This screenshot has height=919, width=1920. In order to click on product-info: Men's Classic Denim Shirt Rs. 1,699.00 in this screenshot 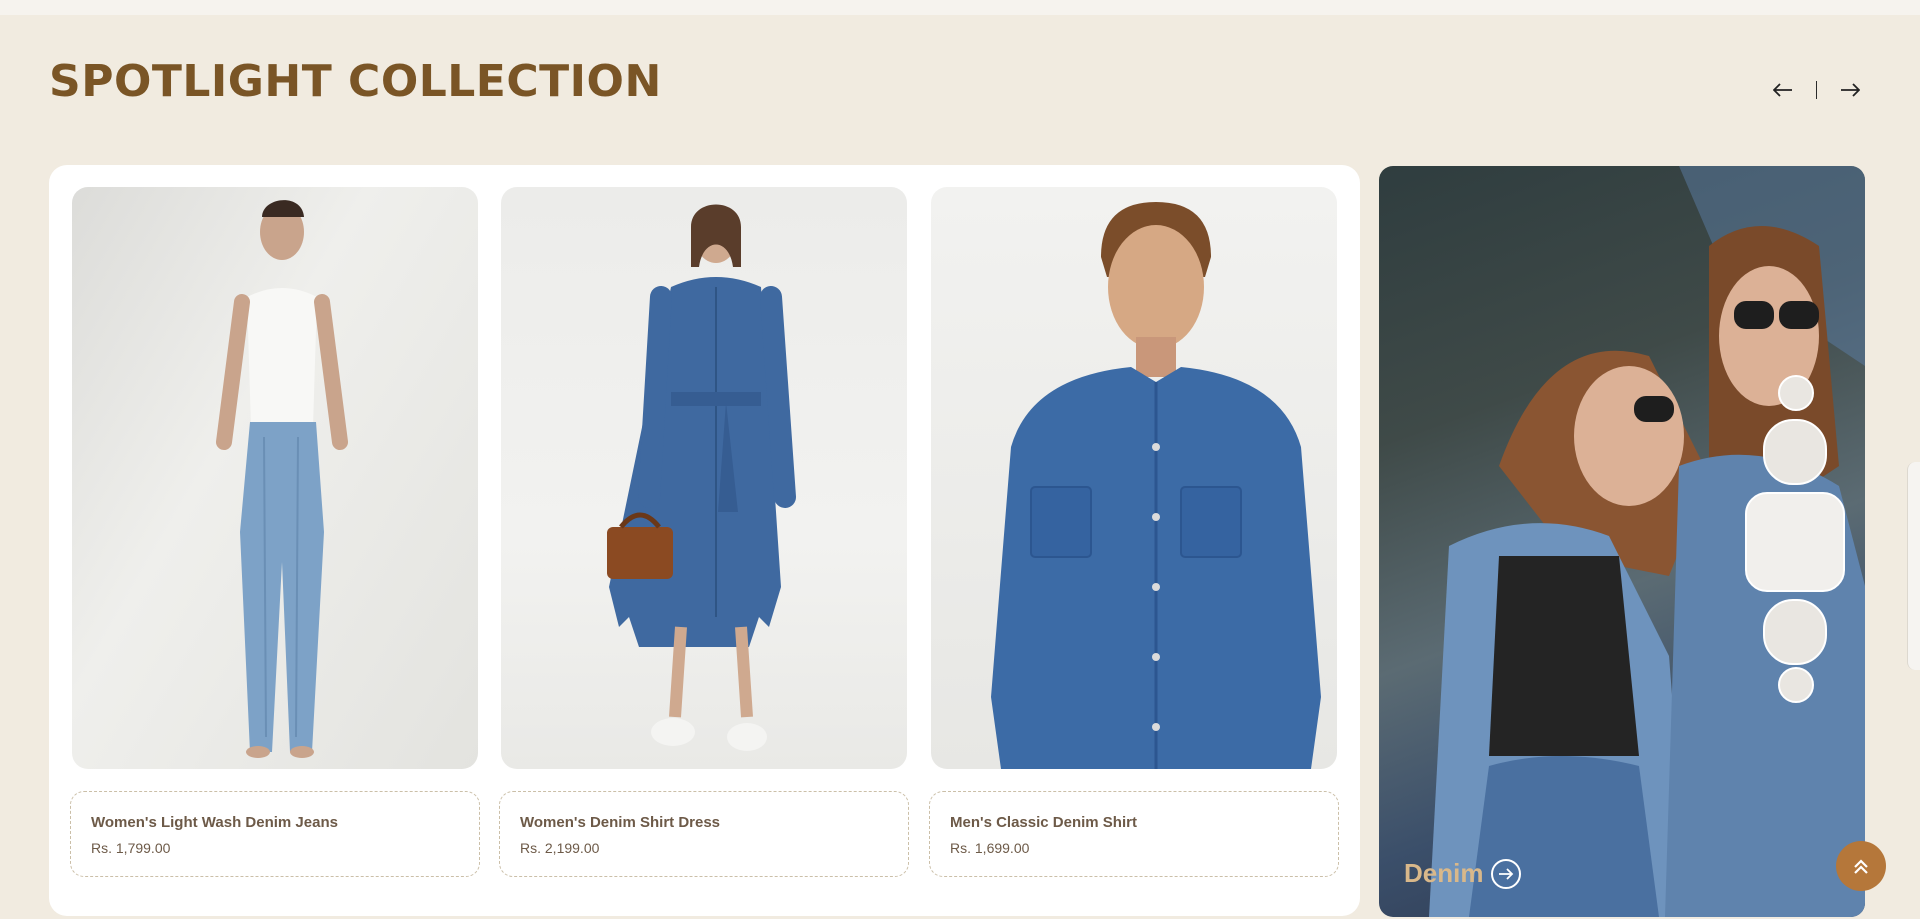, I will do `click(1134, 834)`.